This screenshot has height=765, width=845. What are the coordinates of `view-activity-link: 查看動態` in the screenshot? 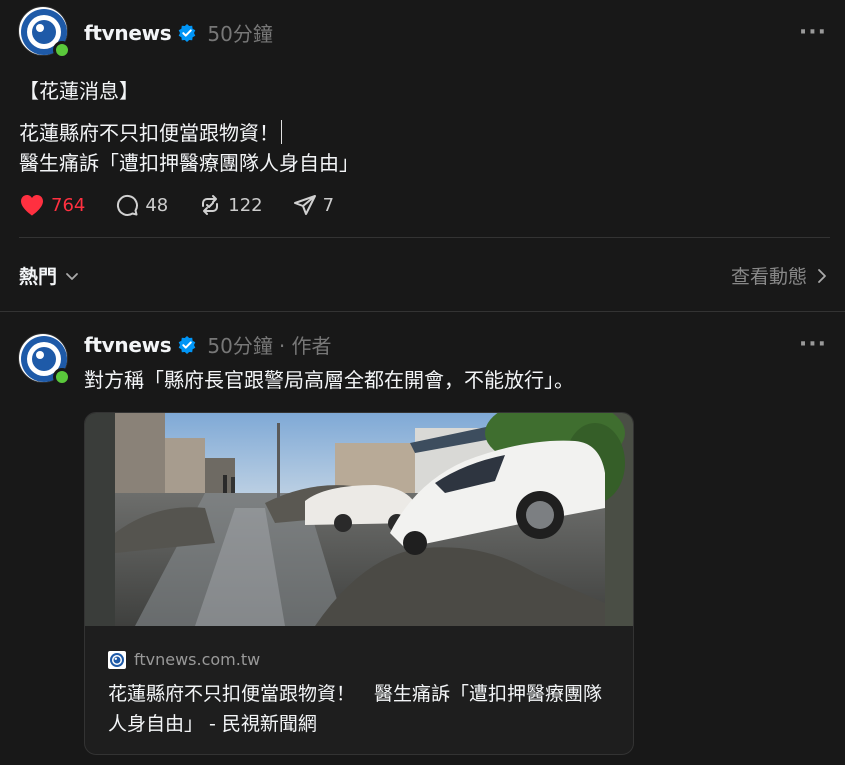 It's located at (779, 275).